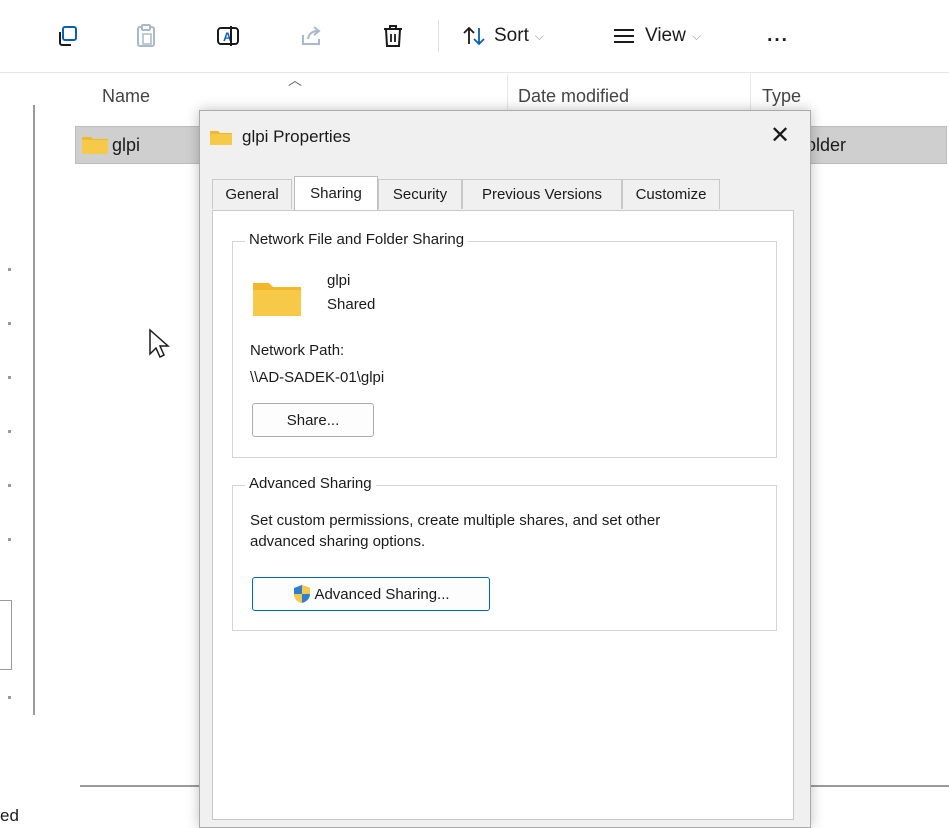  What do you see at coordinates (624, 36) in the screenshot?
I see `view-icon` at bounding box center [624, 36].